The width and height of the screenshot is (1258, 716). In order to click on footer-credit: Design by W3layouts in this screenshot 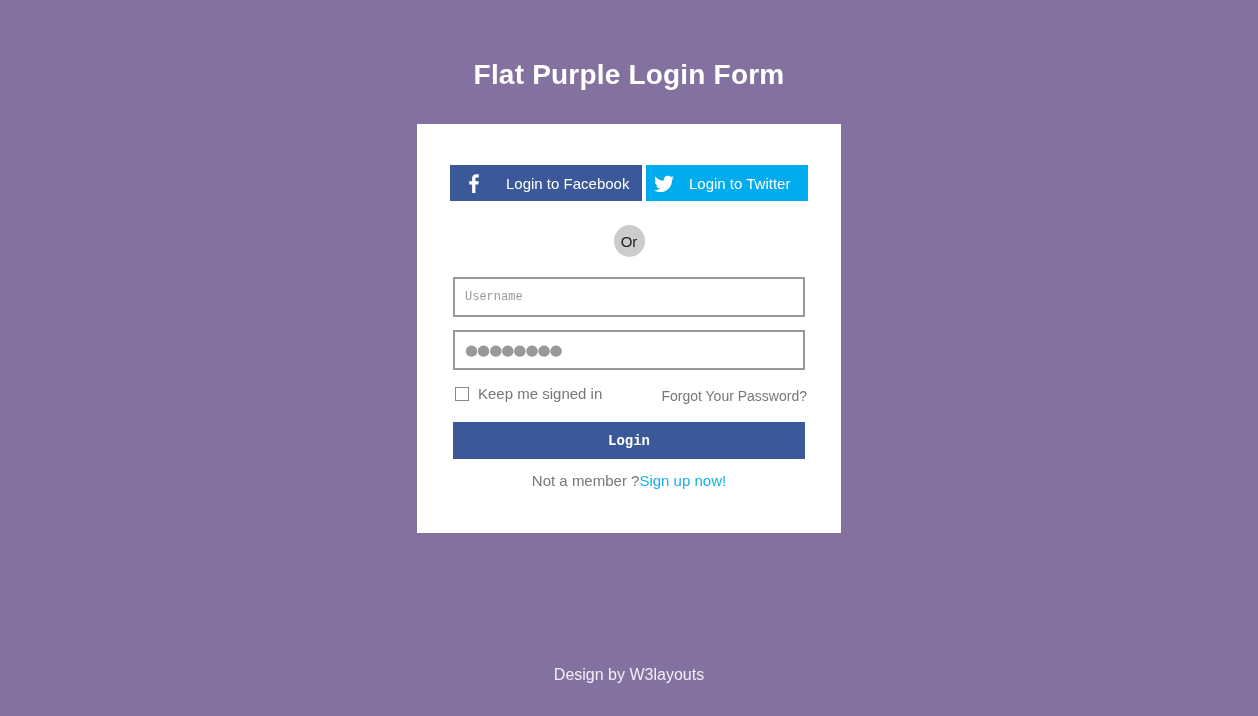, I will do `click(629, 675)`.